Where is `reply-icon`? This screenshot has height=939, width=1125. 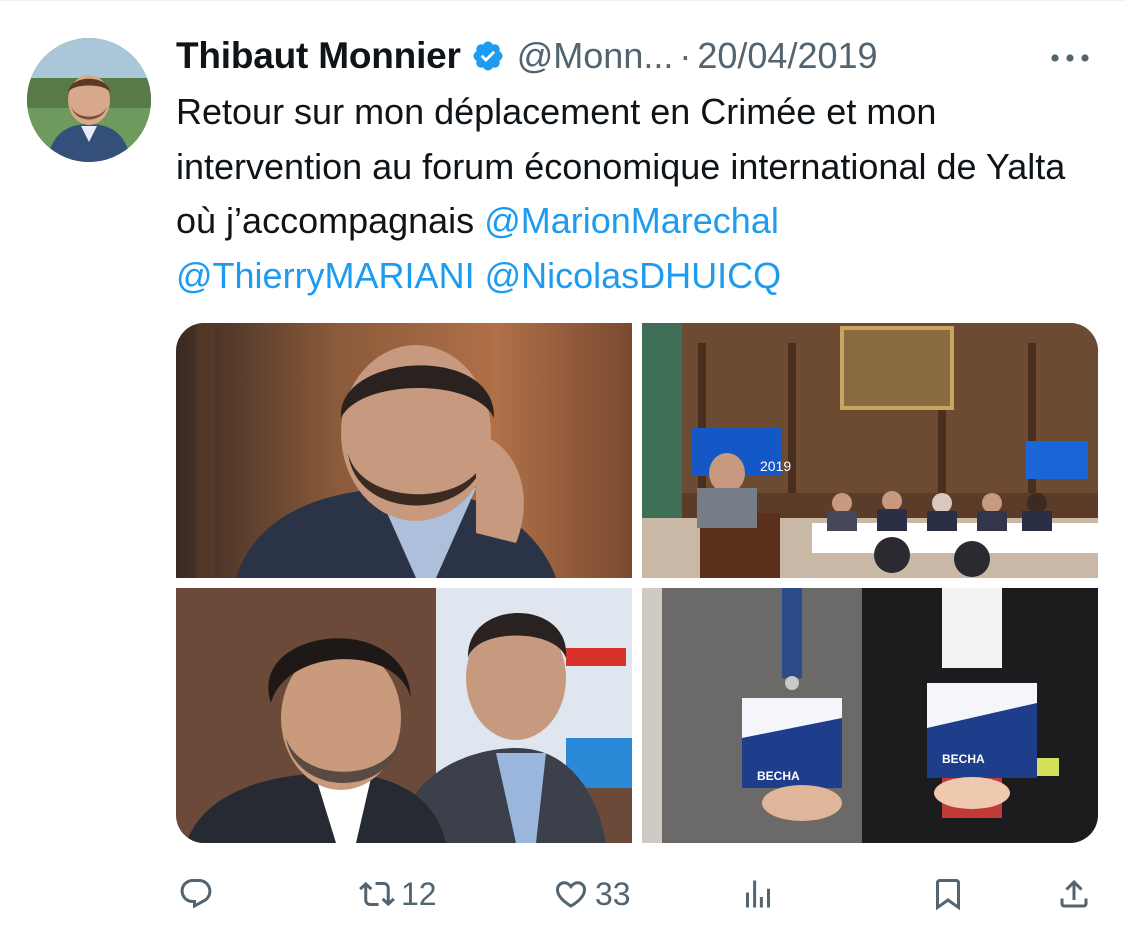
reply-icon is located at coordinates (196, 894).